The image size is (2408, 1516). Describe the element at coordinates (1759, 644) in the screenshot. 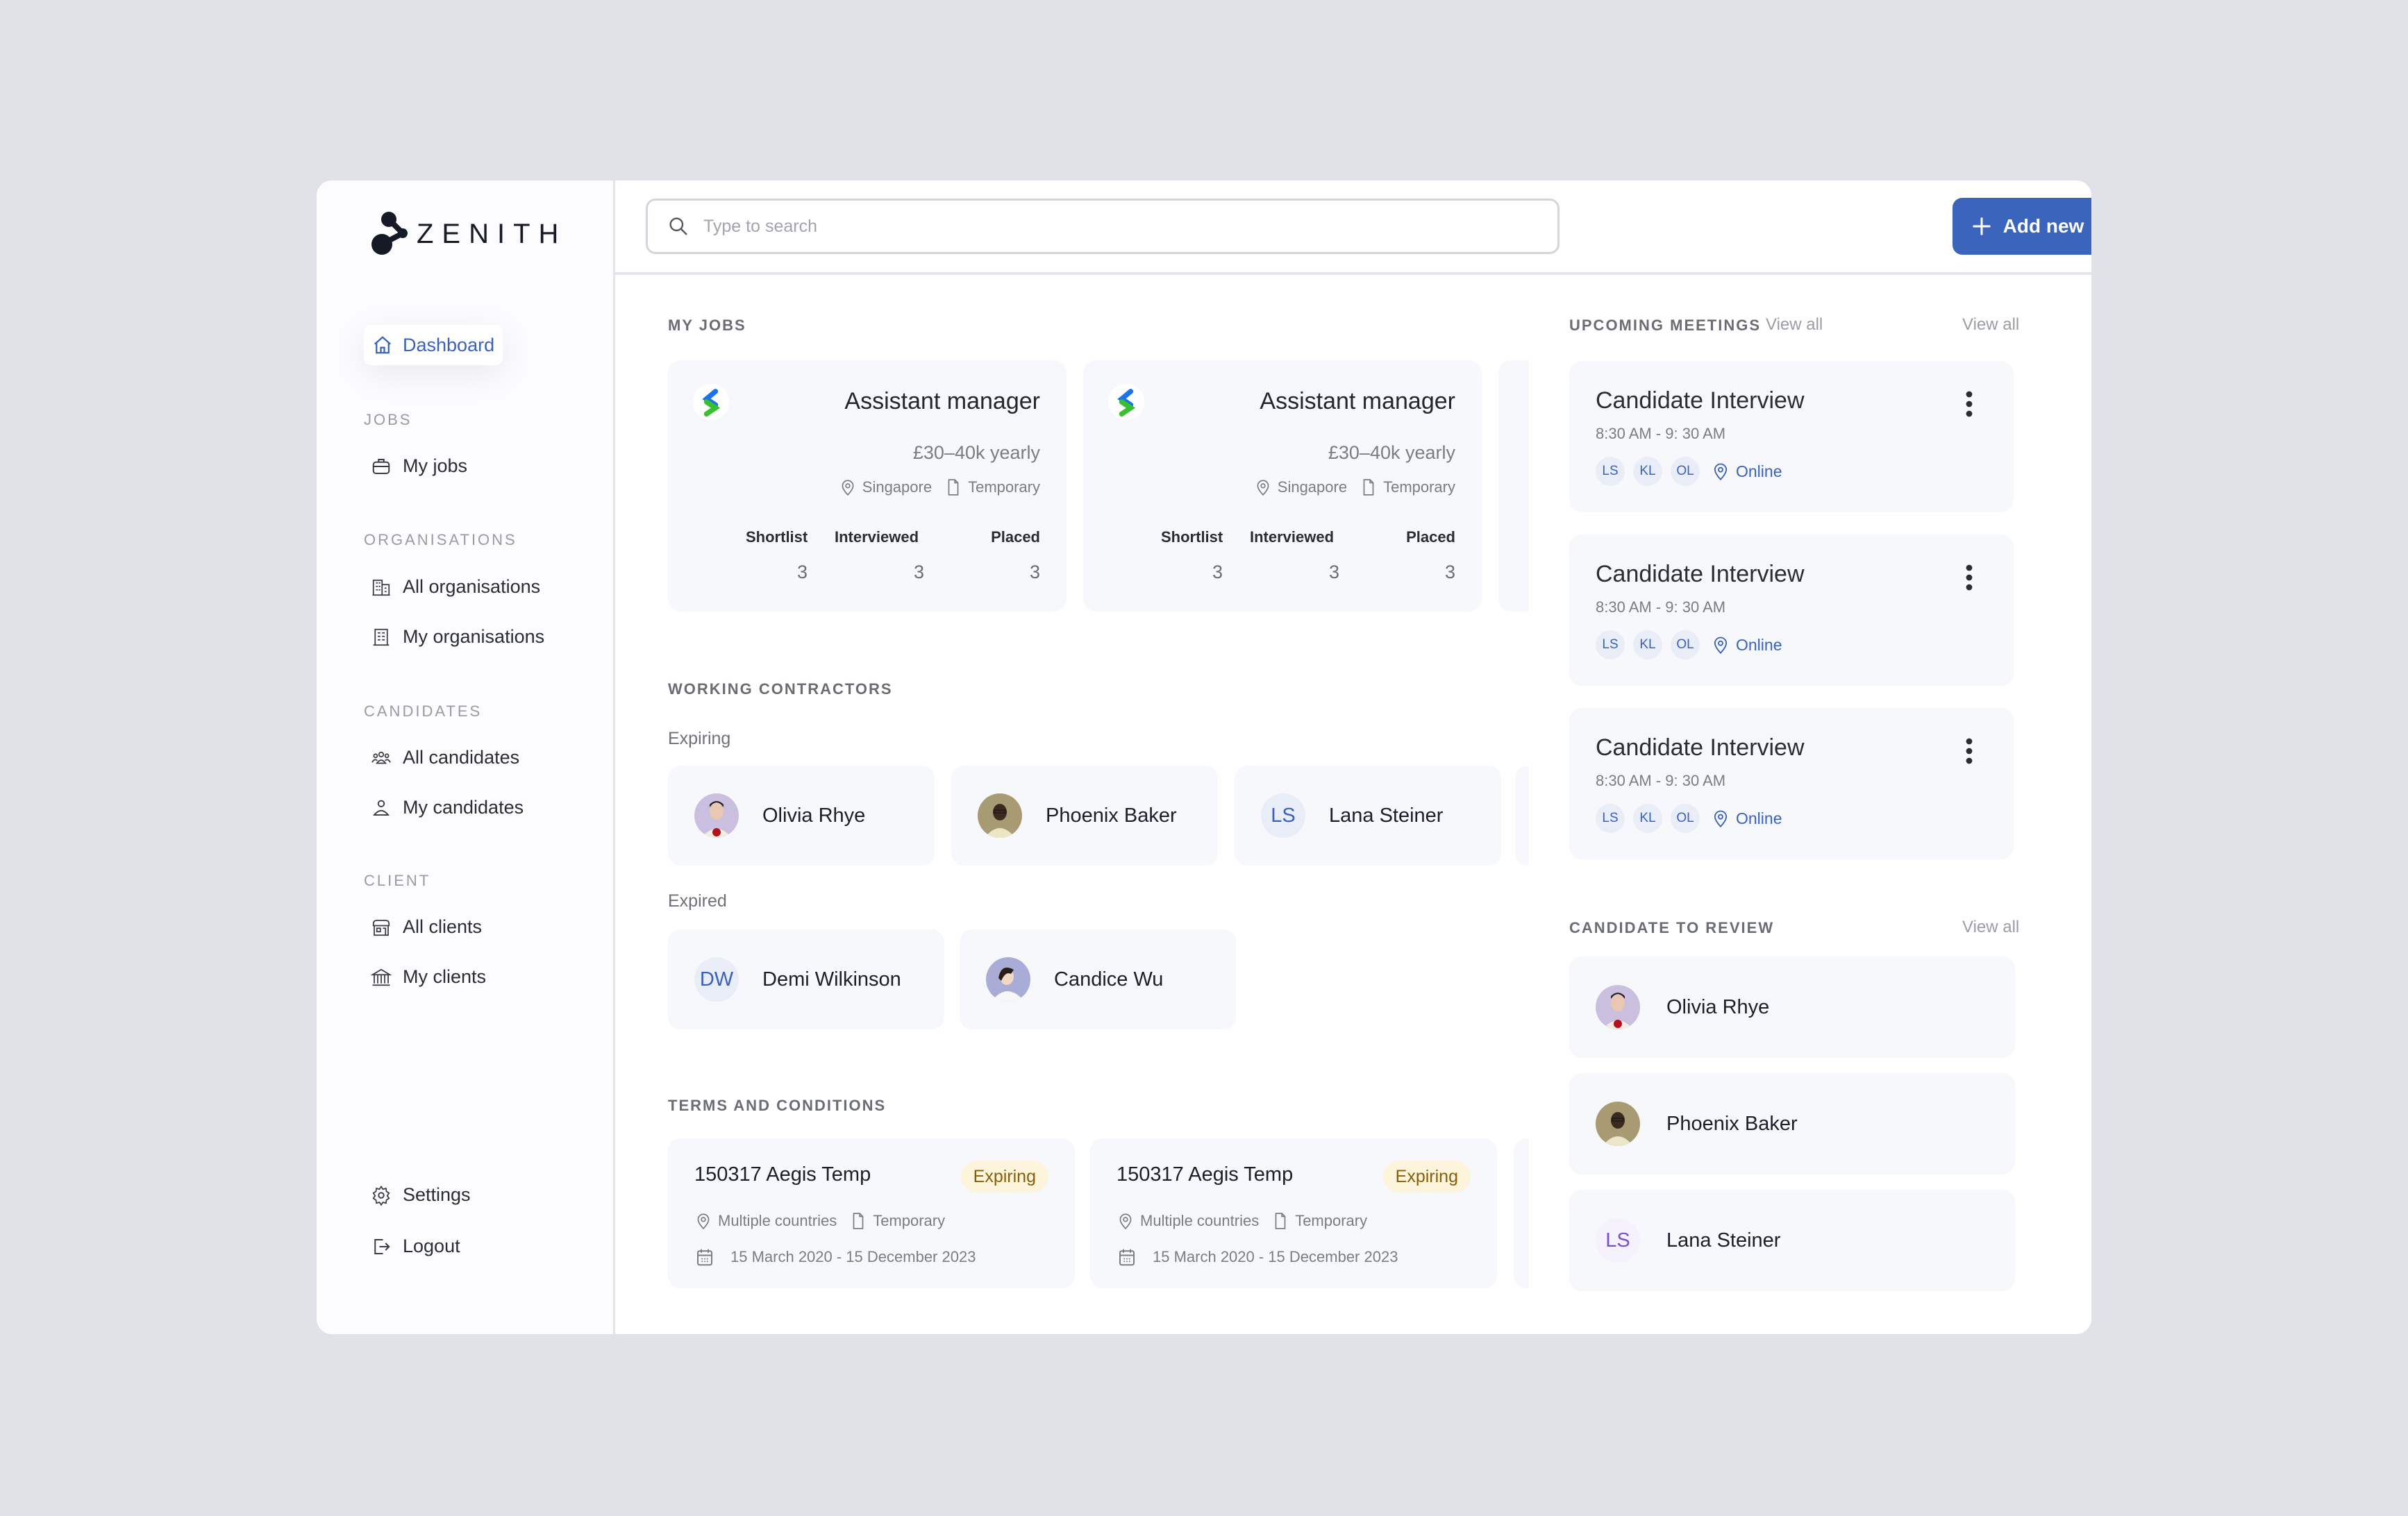

I see `meeting-location-label: Online` at that location.